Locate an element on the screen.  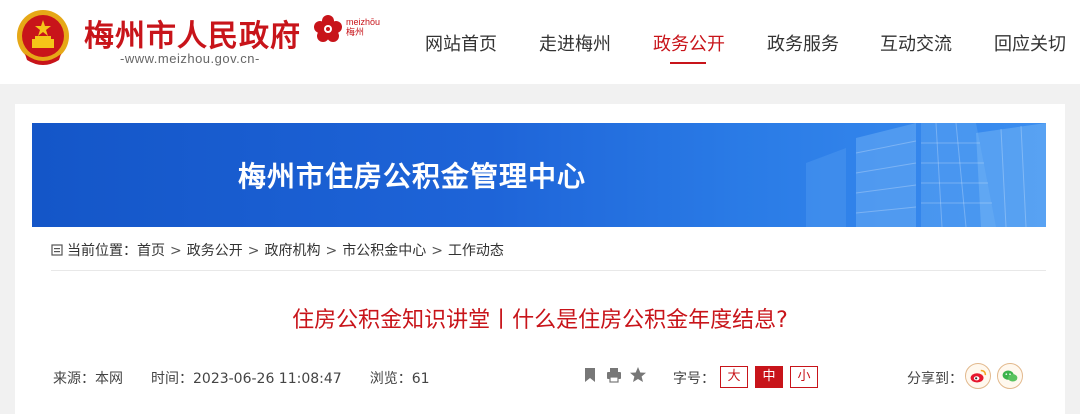
font-size-large-button: 大 is located at coordinates (734, 377).